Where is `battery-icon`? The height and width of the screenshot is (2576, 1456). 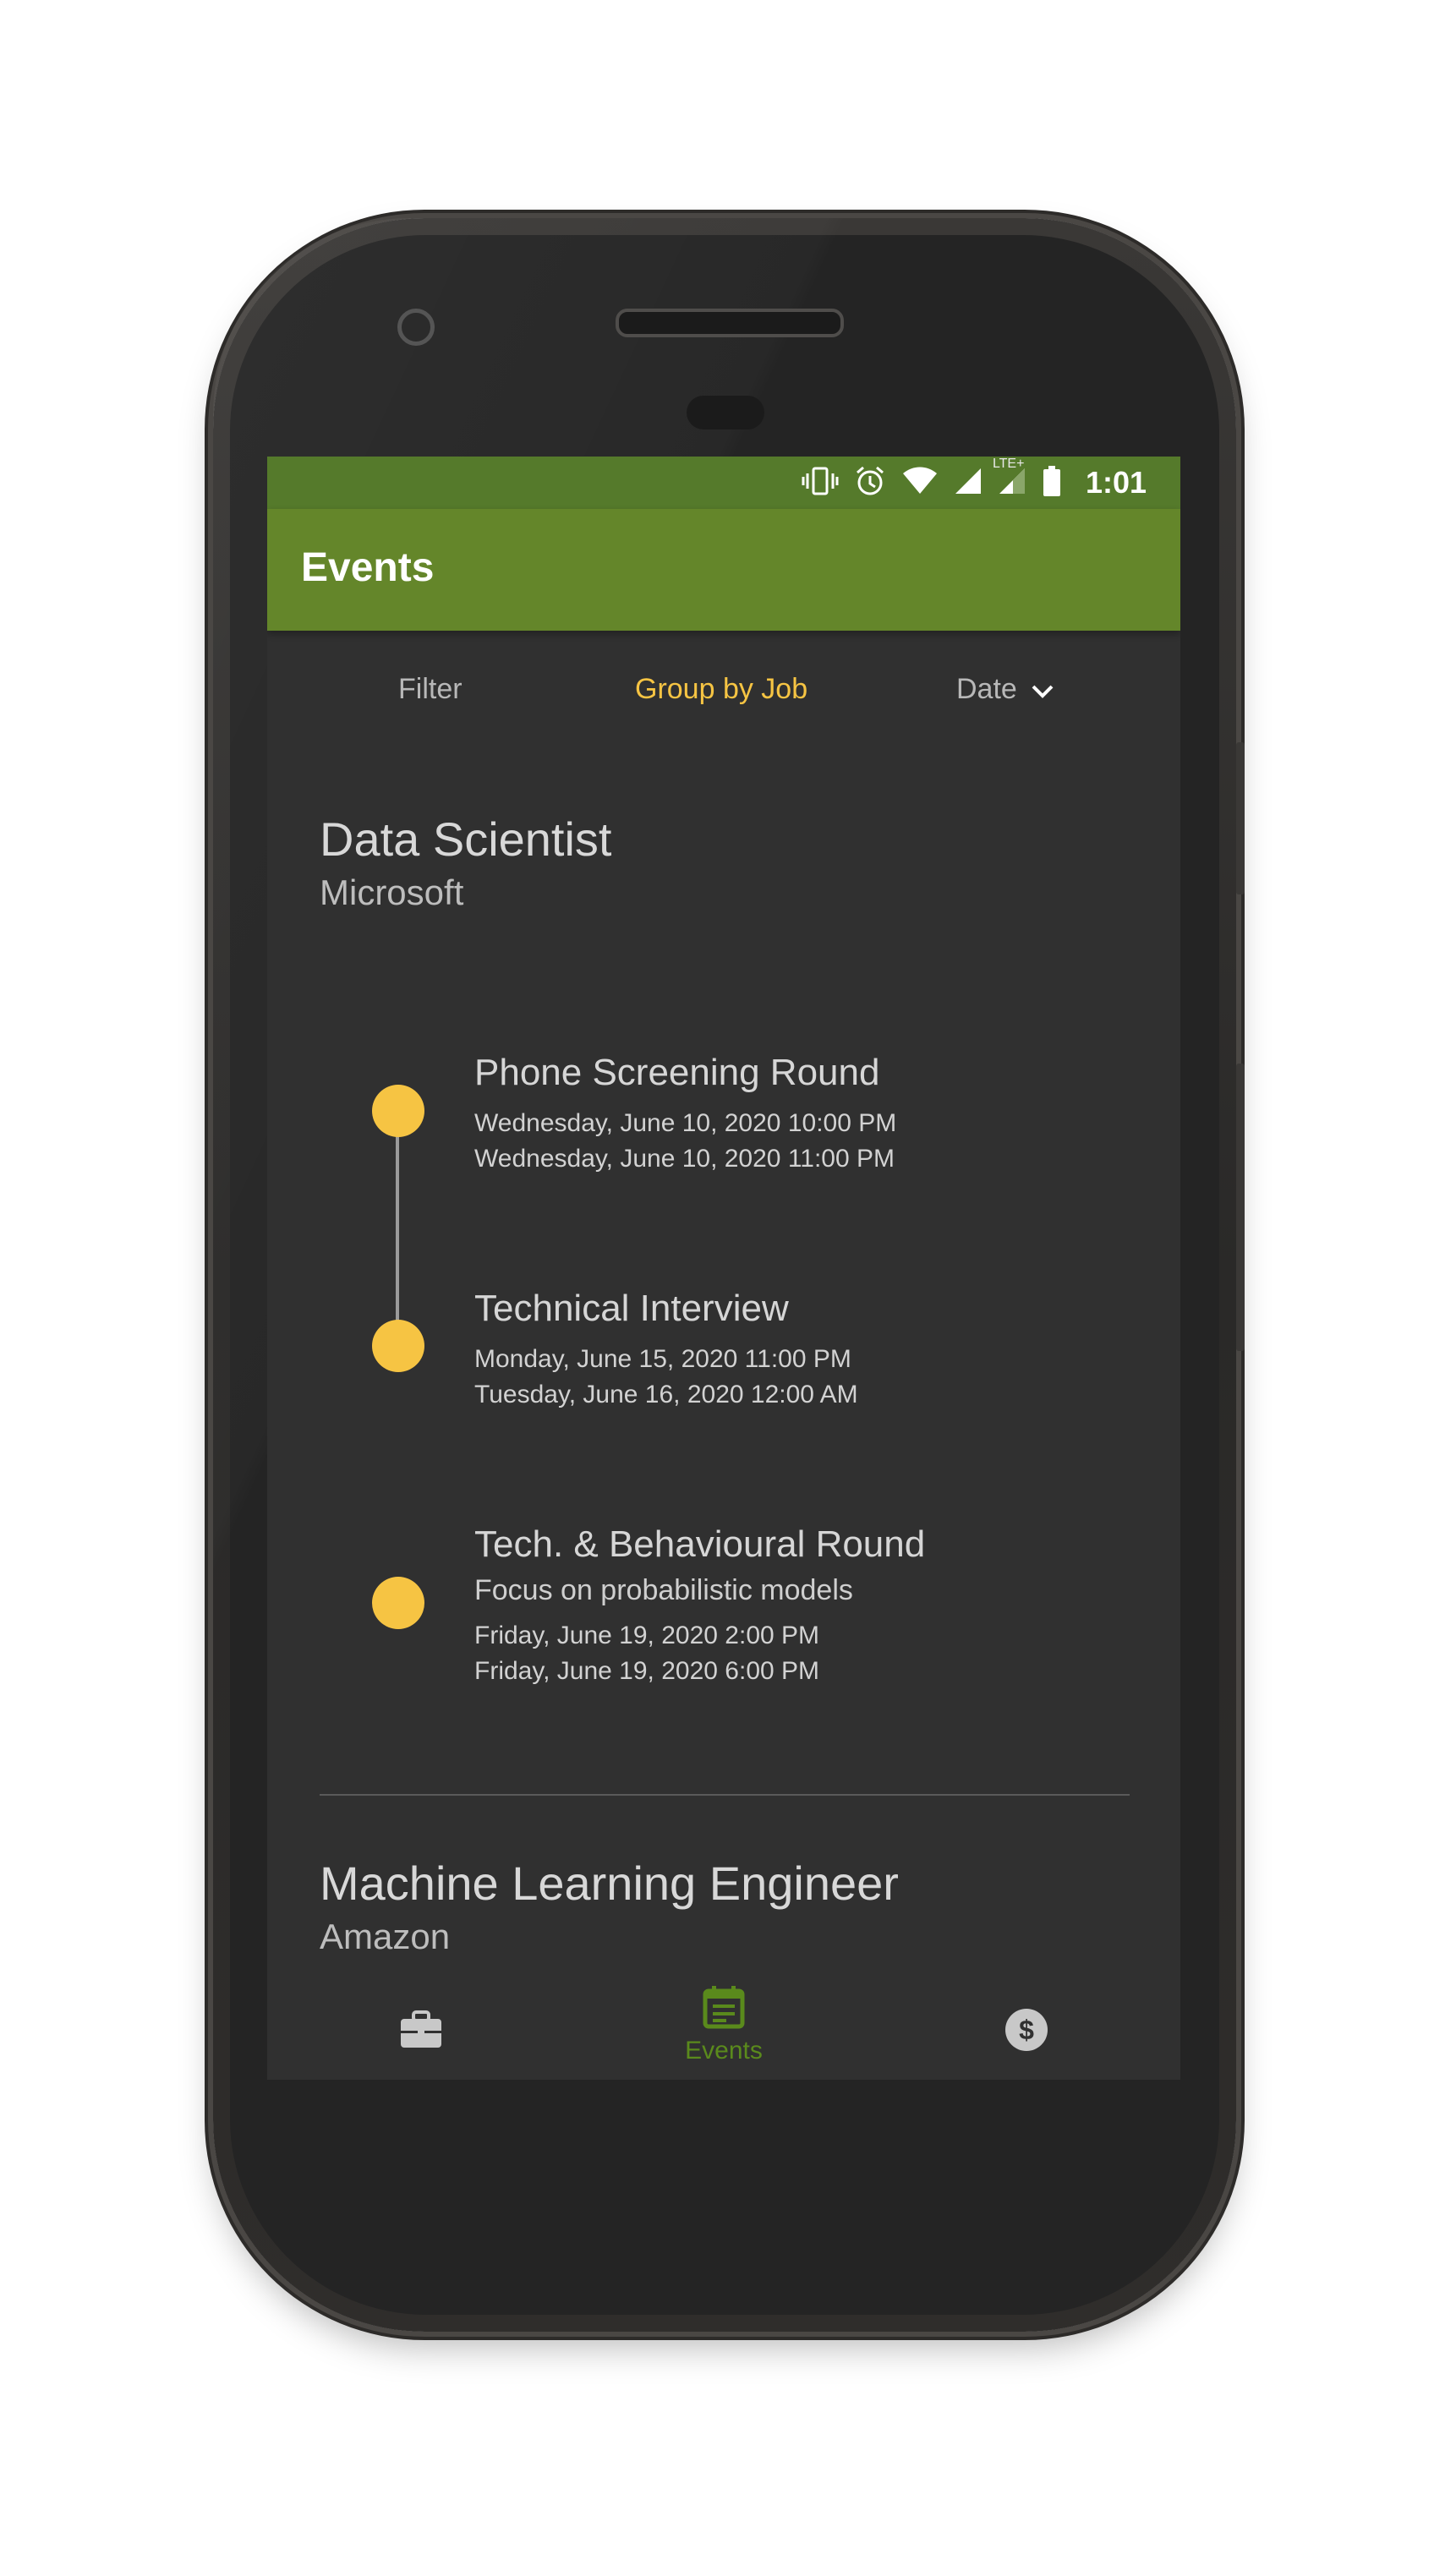
battery-icon is located at coordinates (1052, 483).